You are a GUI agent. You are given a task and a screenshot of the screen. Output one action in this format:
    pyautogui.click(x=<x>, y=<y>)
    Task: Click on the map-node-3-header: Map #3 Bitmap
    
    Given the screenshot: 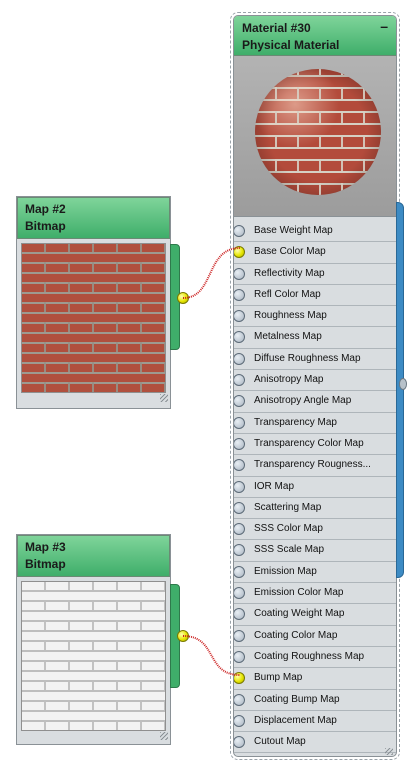 What is the action you would take?
    pyautogui.click(x=93, y=556)
    